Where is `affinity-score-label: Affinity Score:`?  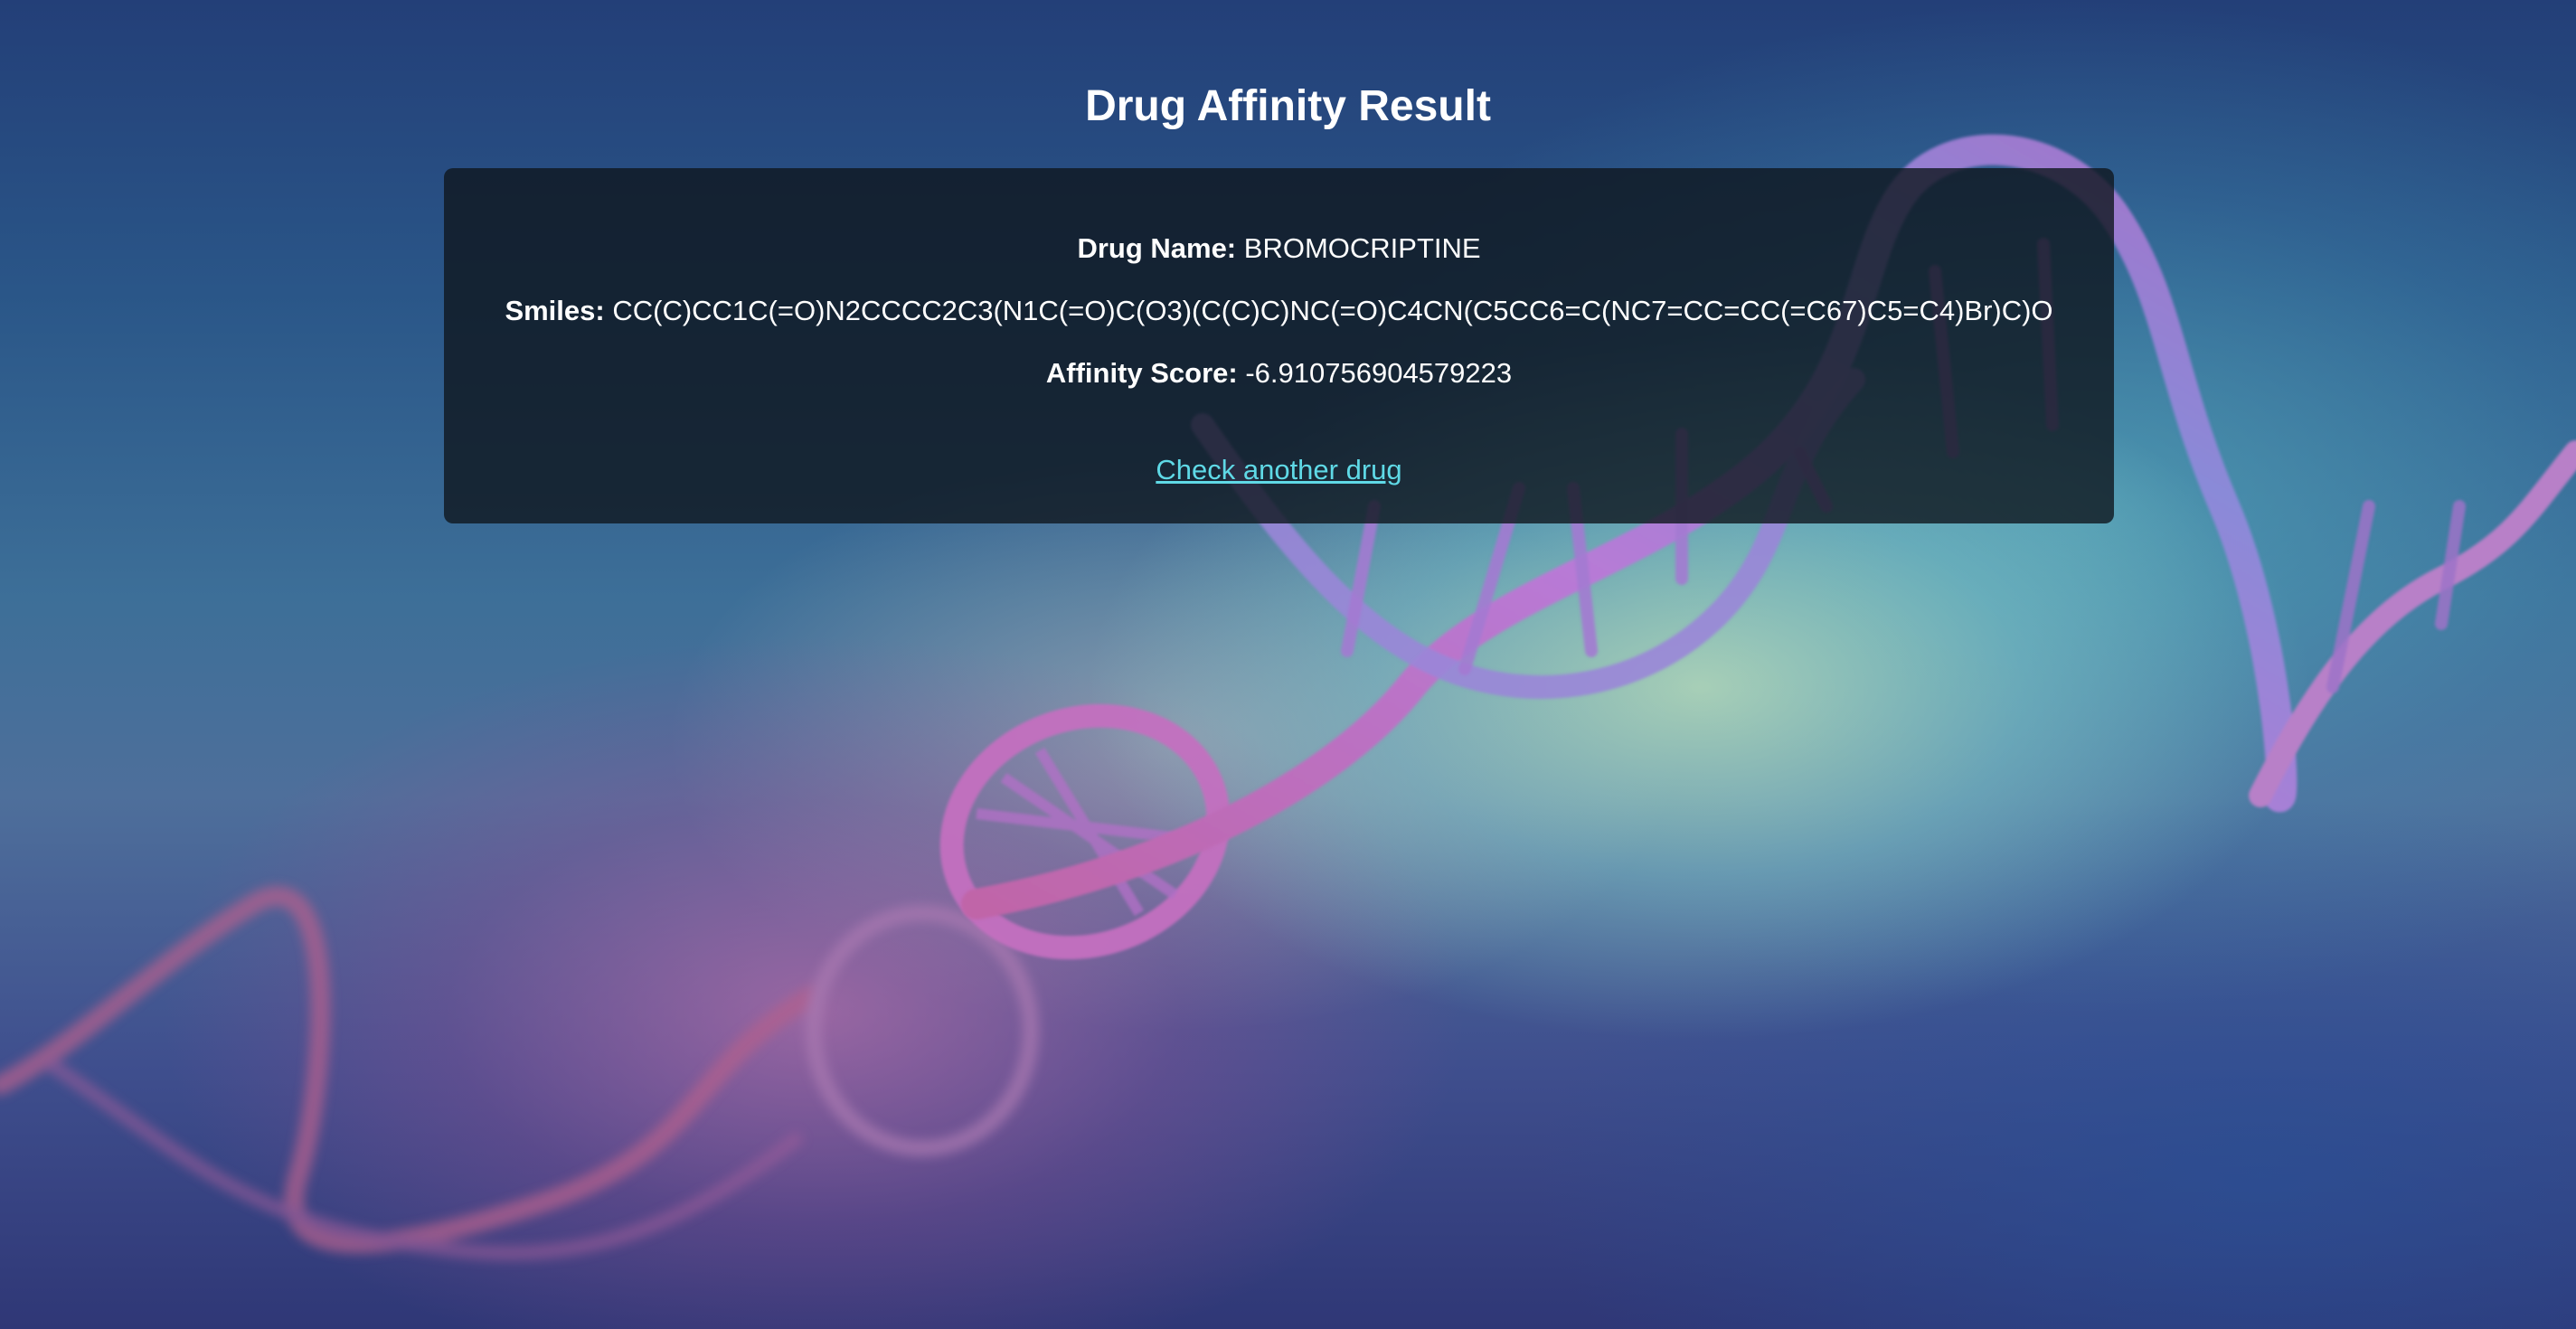 affinity-score-label: Affinity Score: is located at coordinates (1141, 373).